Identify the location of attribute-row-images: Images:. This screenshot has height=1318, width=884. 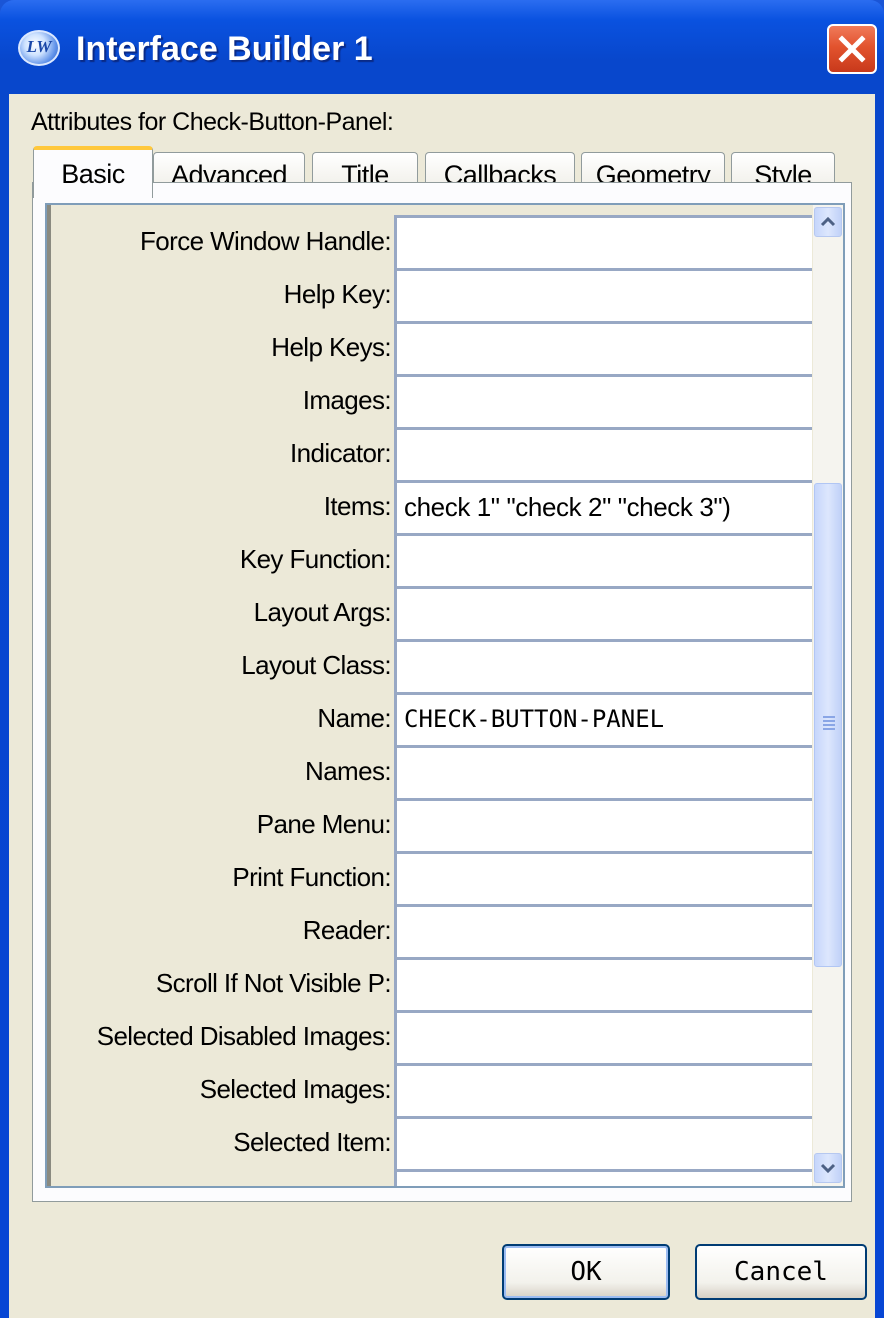
(432, 400).